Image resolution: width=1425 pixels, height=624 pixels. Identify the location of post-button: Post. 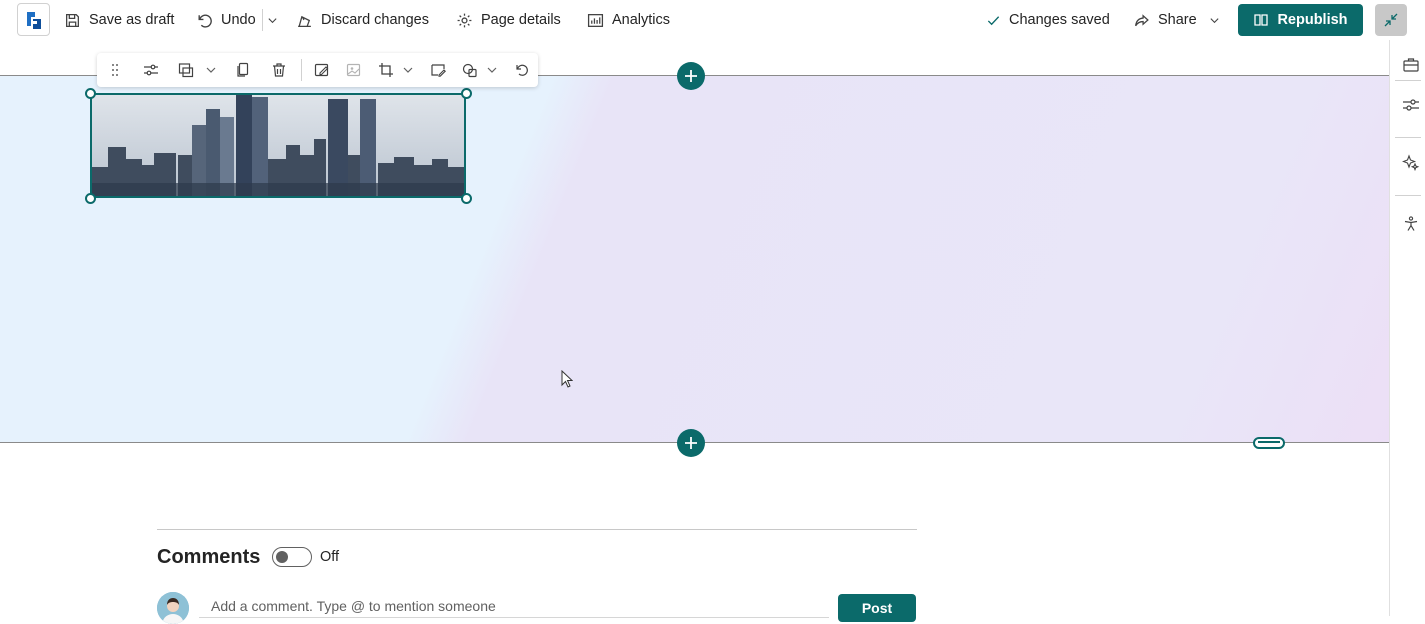
(877, 608).